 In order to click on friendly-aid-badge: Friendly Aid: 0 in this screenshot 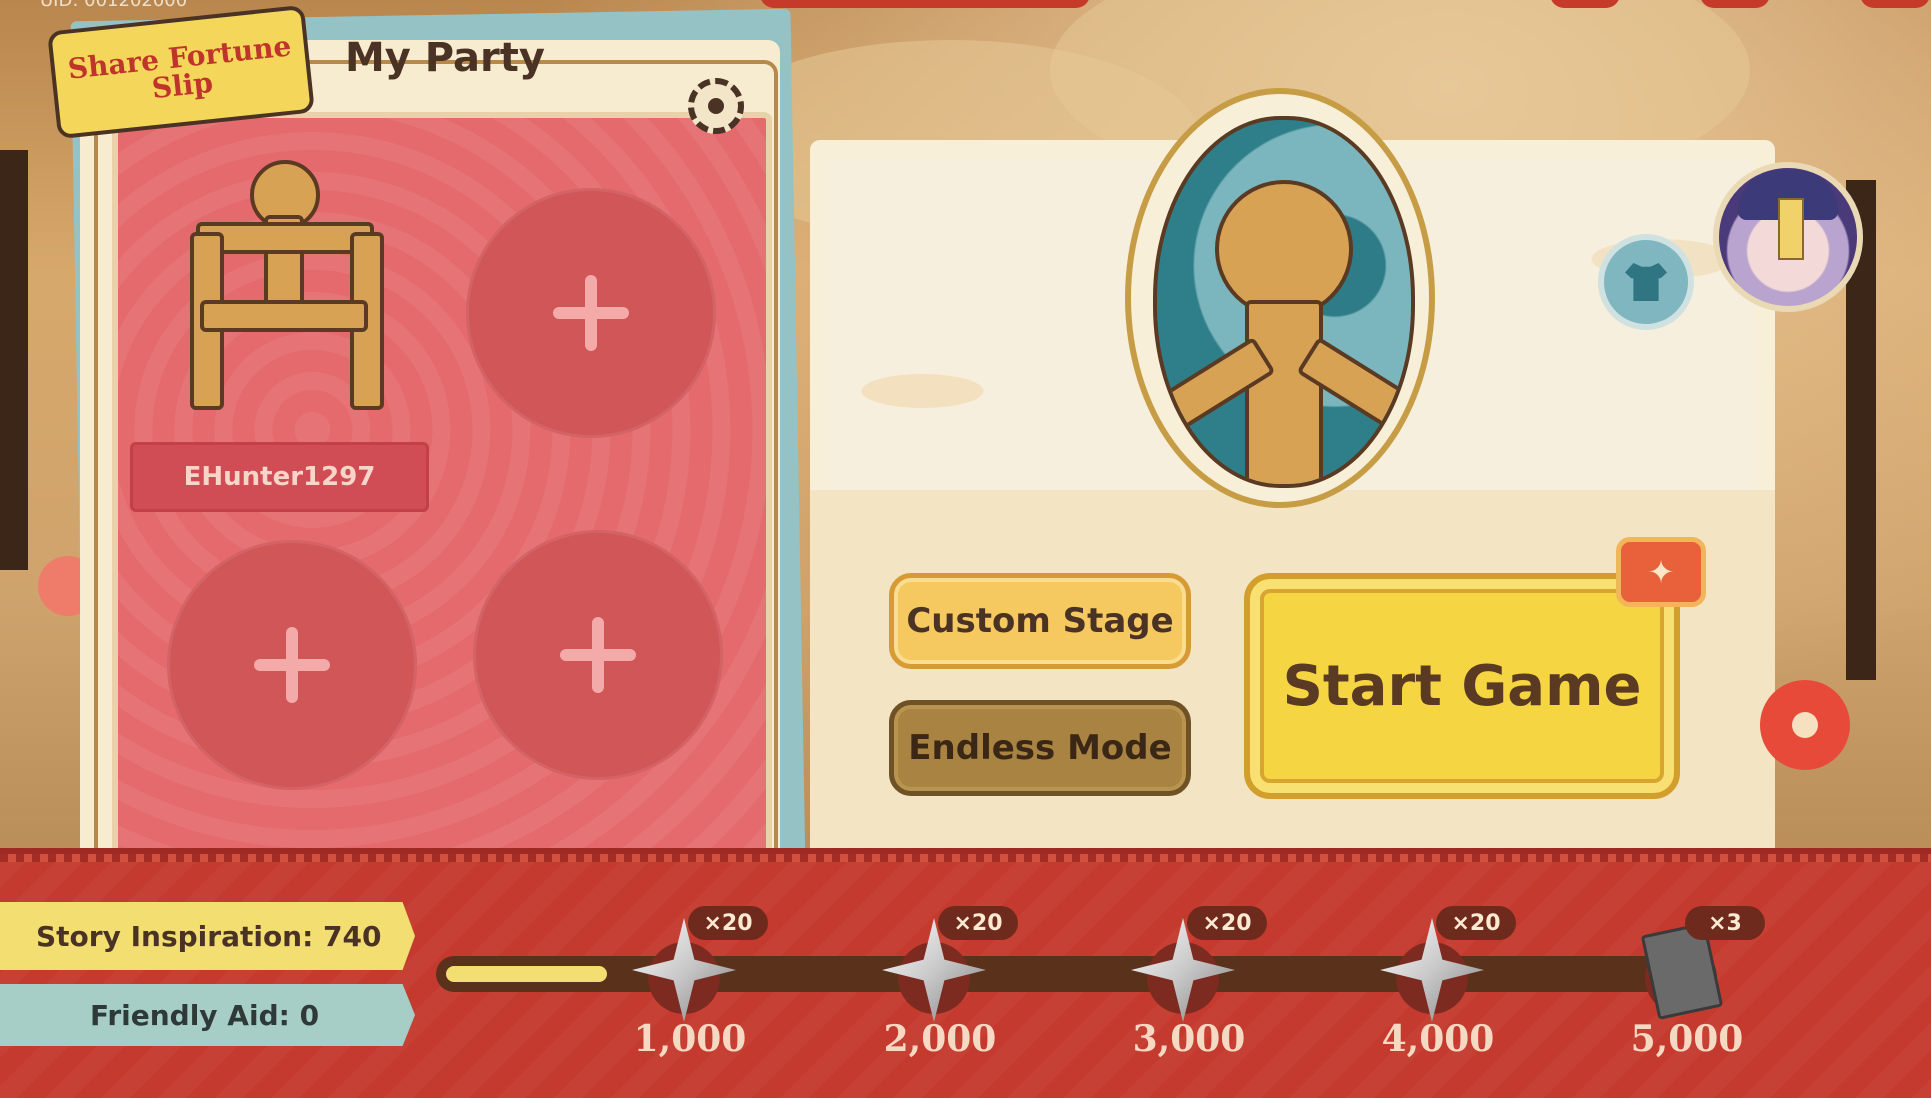, I will do `click(207, 1015)`.